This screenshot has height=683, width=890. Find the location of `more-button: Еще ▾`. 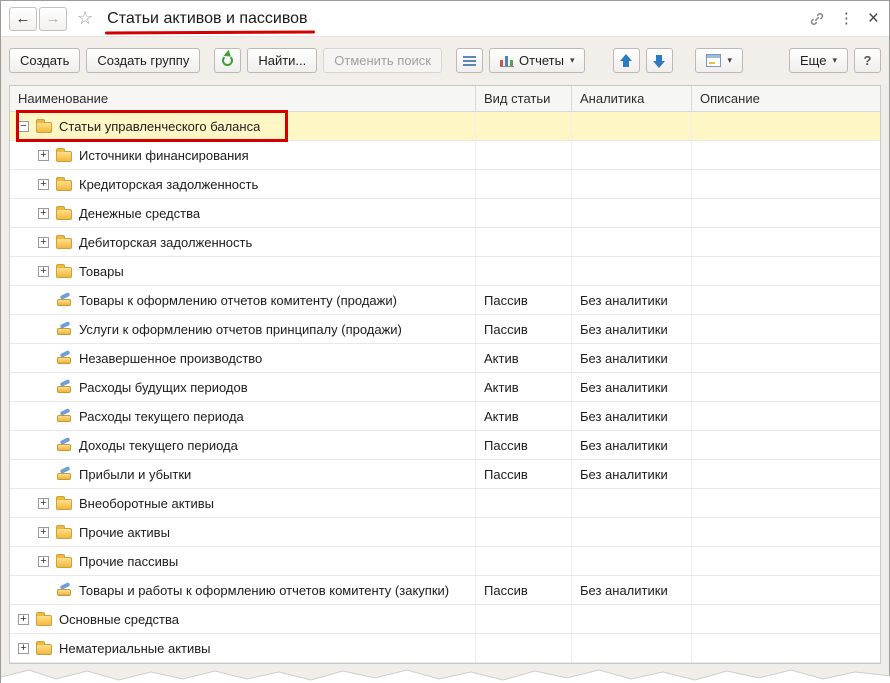

more-button: Еще ▾ is located at coordinates (818, 60).